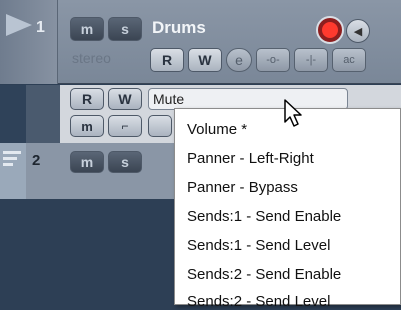 The height and width of the screenshot is (310, 401). What do you see at coordinates (250, 158) in the screenshot?
I see `menu-item-panner-left-right: Panner - Left-Right` at bounding box center [250, 158].